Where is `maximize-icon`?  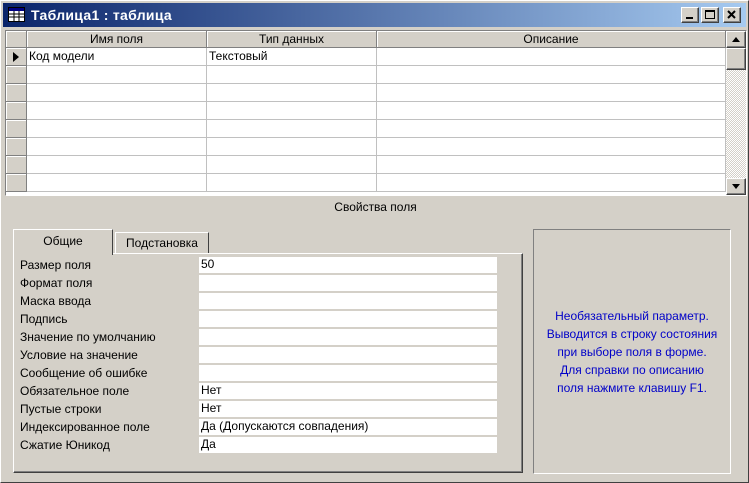 maximize-icon is located at coordinates (710, 14).